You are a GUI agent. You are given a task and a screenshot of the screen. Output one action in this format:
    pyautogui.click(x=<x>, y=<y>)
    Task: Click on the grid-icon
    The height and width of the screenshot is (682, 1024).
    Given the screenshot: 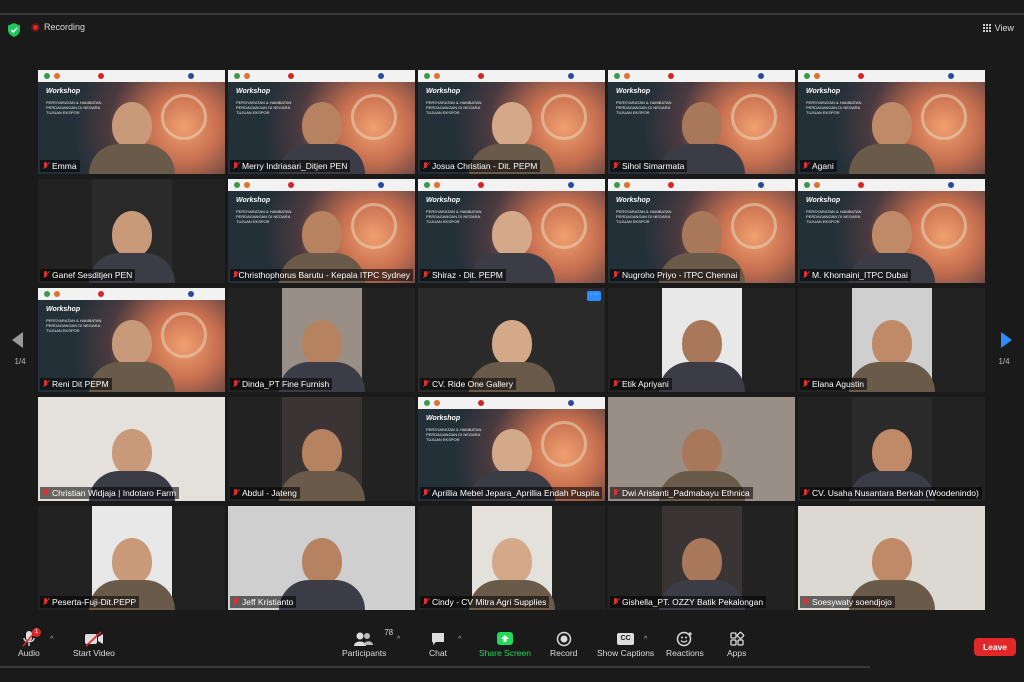 What is the action you would take?
    pyautogui.click(x=986, y=28)
    